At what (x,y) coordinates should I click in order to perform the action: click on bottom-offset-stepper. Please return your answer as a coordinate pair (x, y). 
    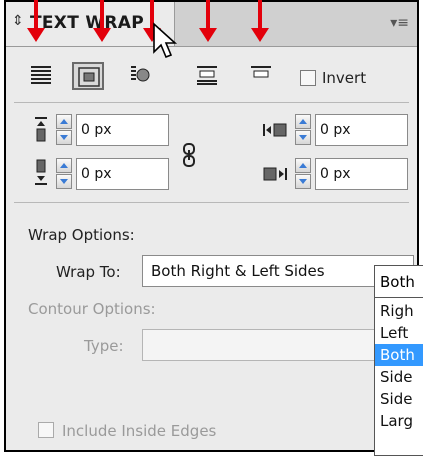
    Looking at the image, I should click on (64, 174).